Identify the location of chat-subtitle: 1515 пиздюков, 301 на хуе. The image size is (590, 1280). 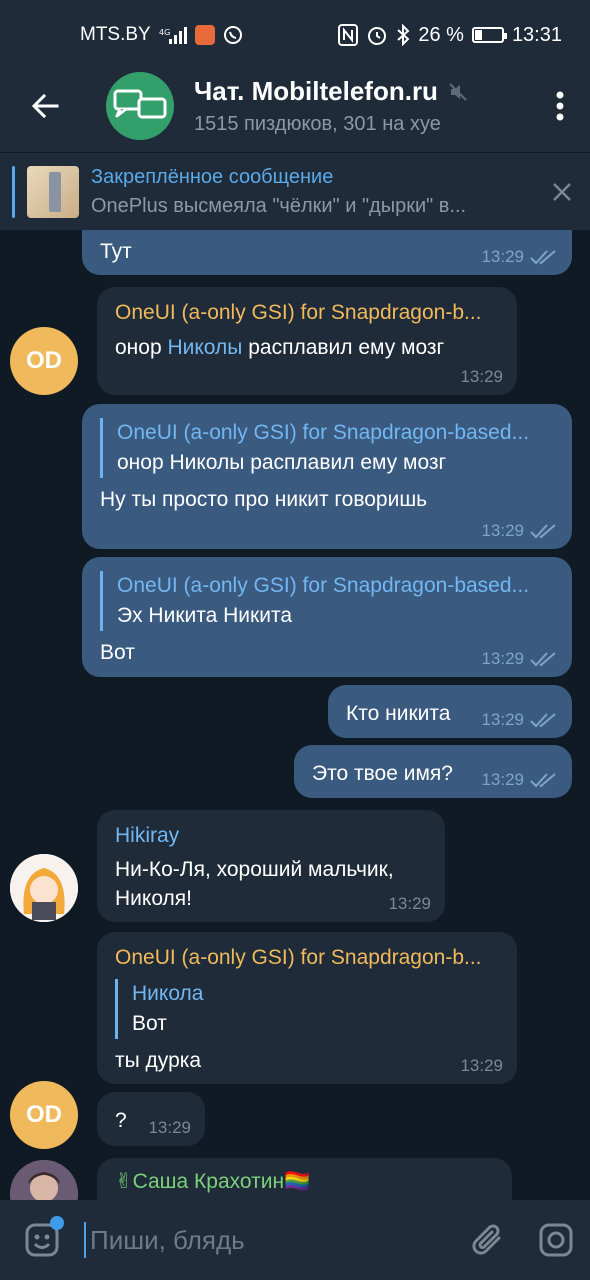
(317, 124).